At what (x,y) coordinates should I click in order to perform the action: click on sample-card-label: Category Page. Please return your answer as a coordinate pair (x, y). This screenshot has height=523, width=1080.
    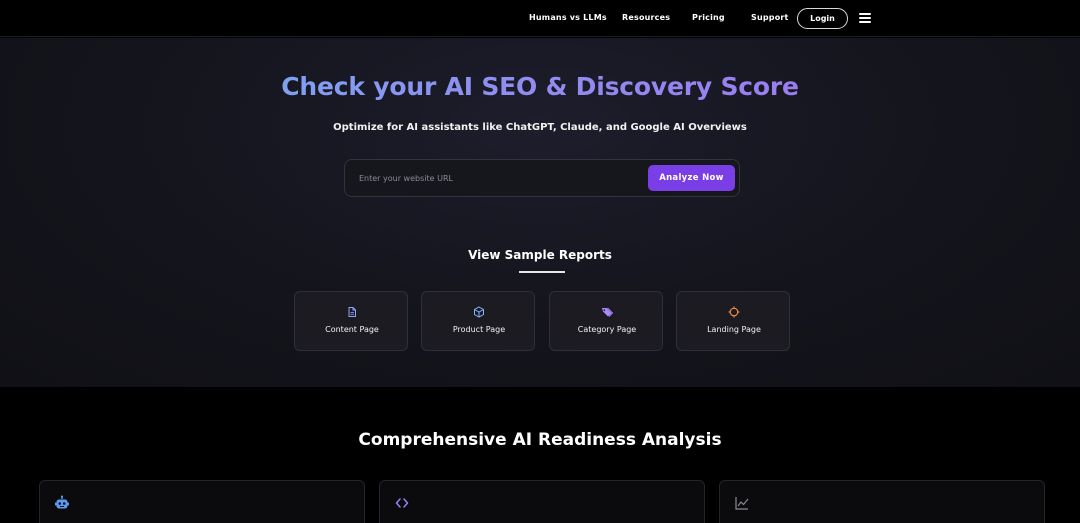
    Looking at the image, I should click on (607, 329).